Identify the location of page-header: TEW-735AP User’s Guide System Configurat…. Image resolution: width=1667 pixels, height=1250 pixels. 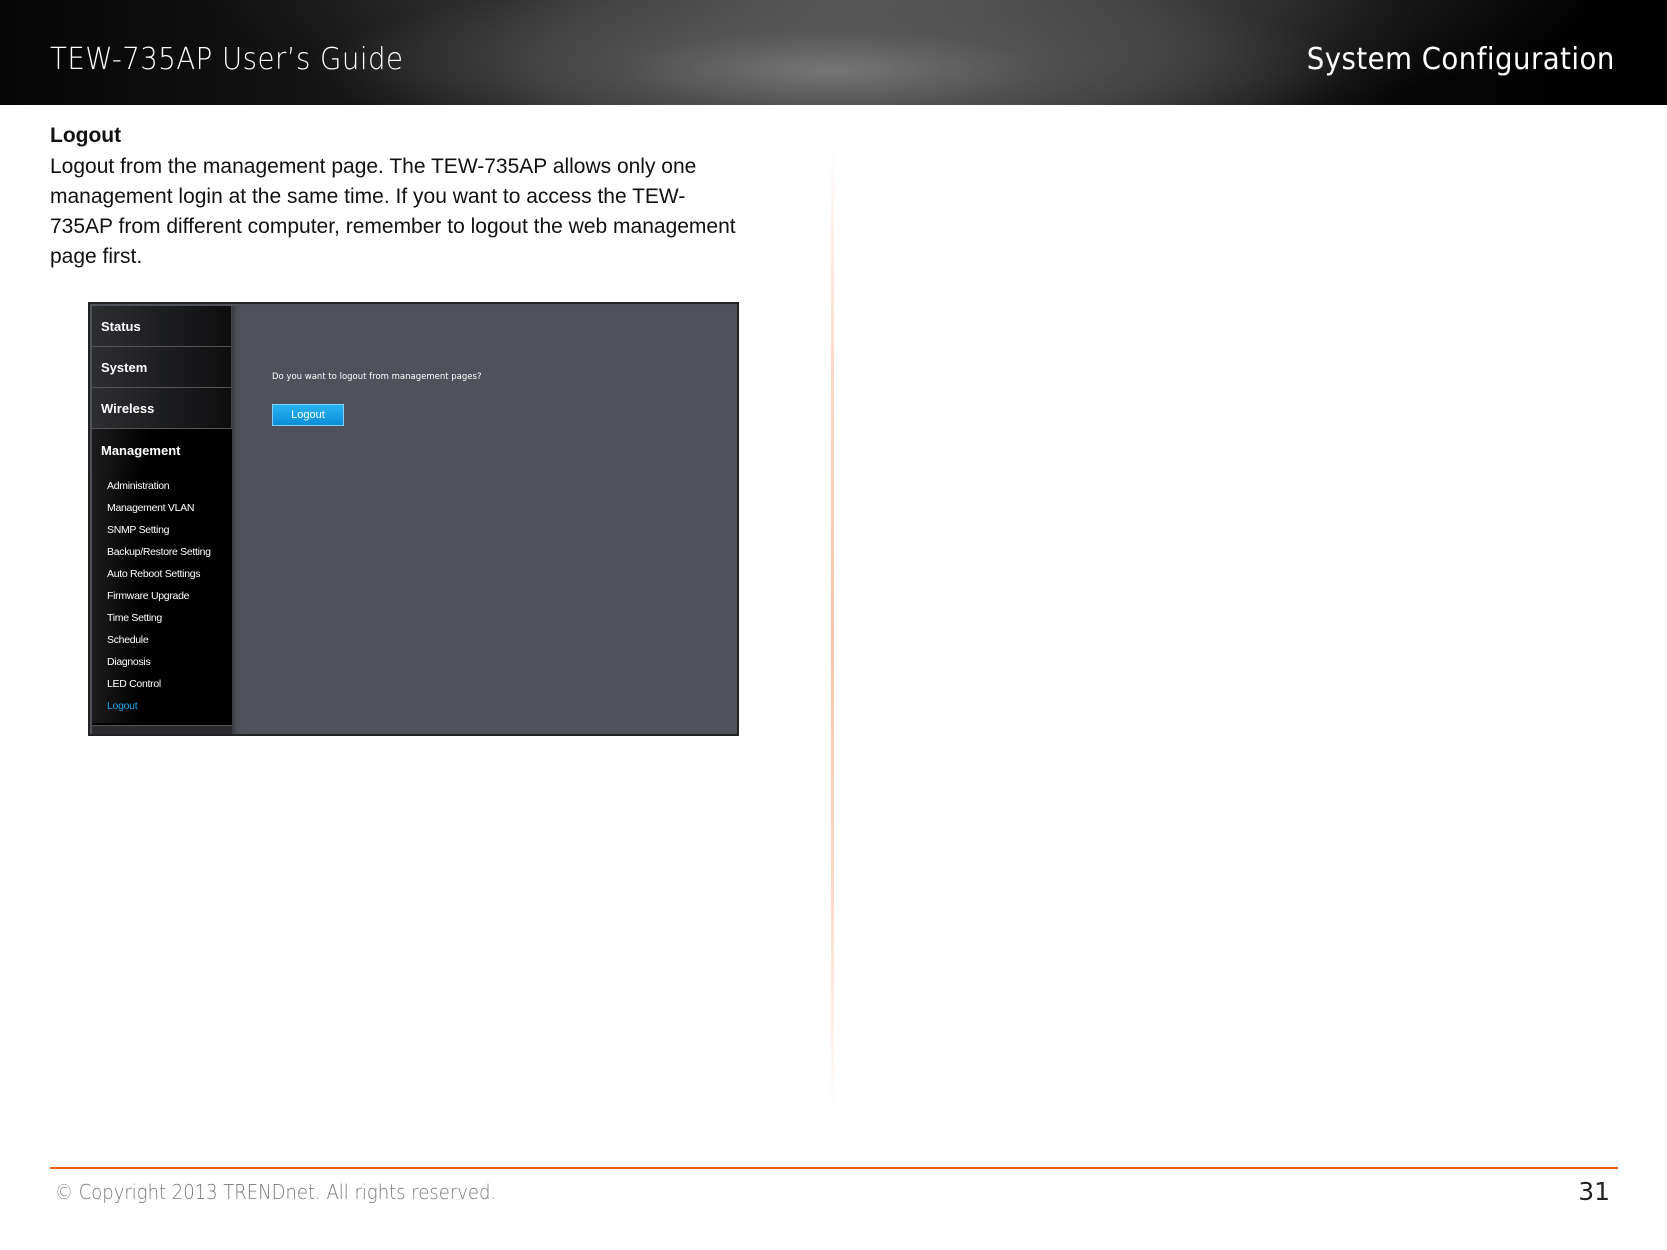
(833, 52).